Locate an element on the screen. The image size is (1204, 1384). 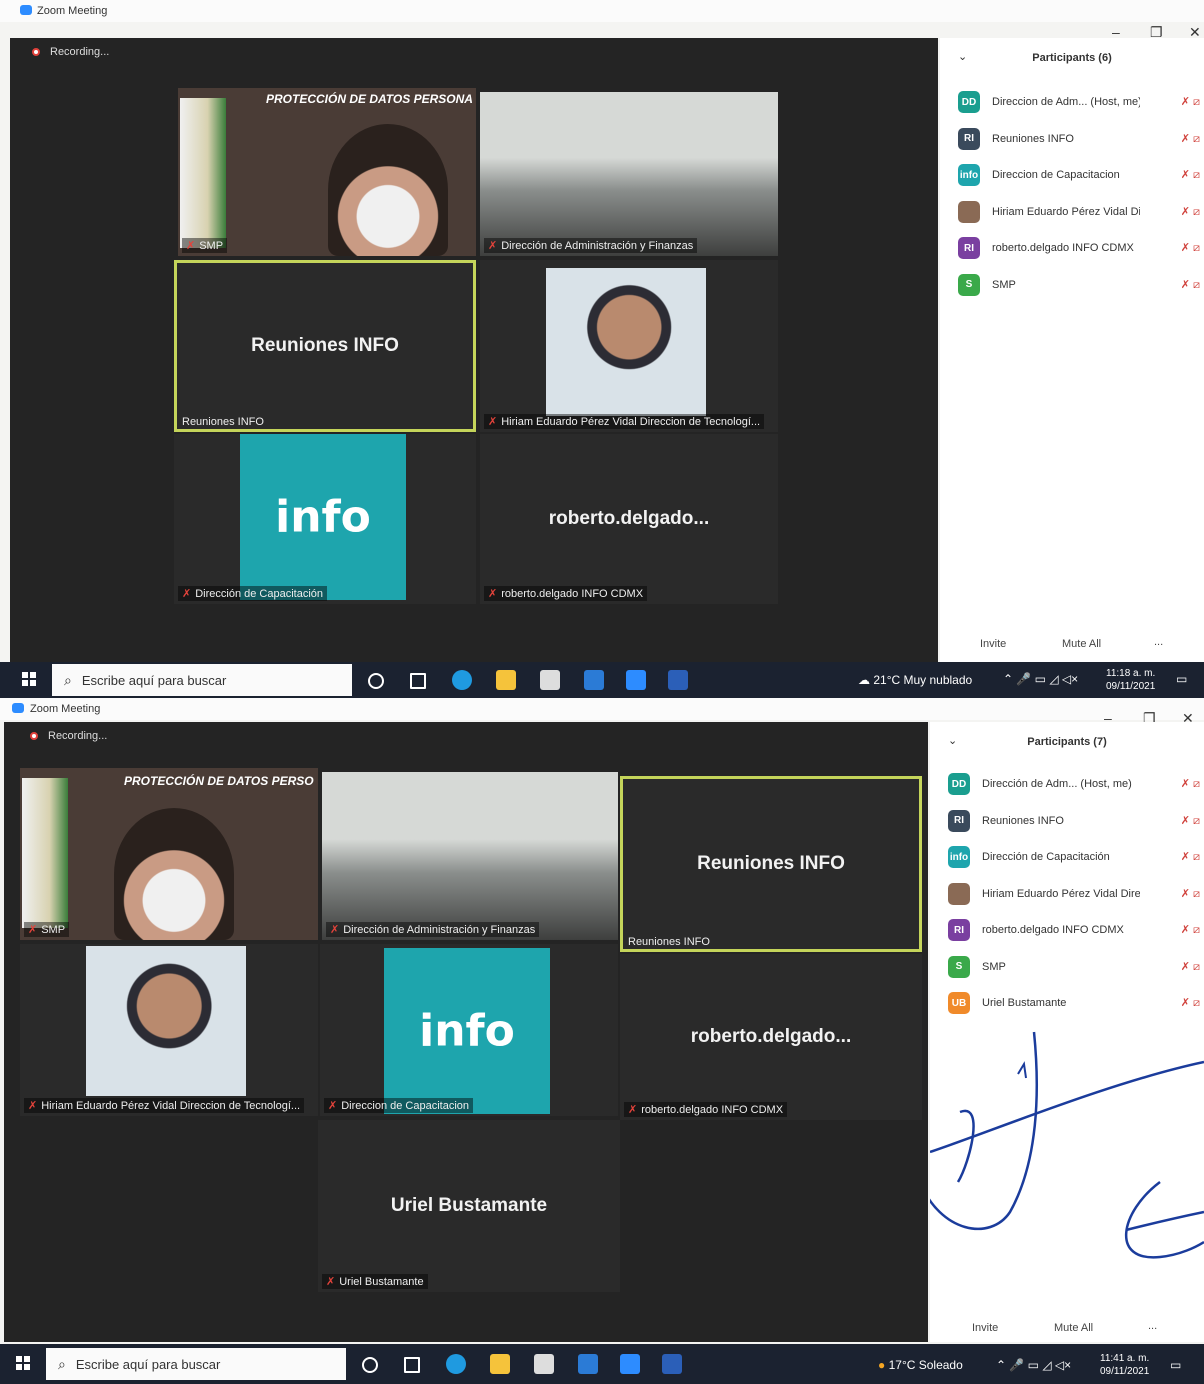
participant-name: Reuniones INFO is located at coordinates (1023, 820).